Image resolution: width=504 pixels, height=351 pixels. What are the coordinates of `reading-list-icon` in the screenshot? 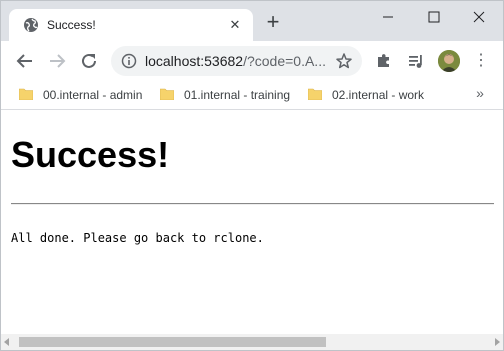 It's located at (416, 61).